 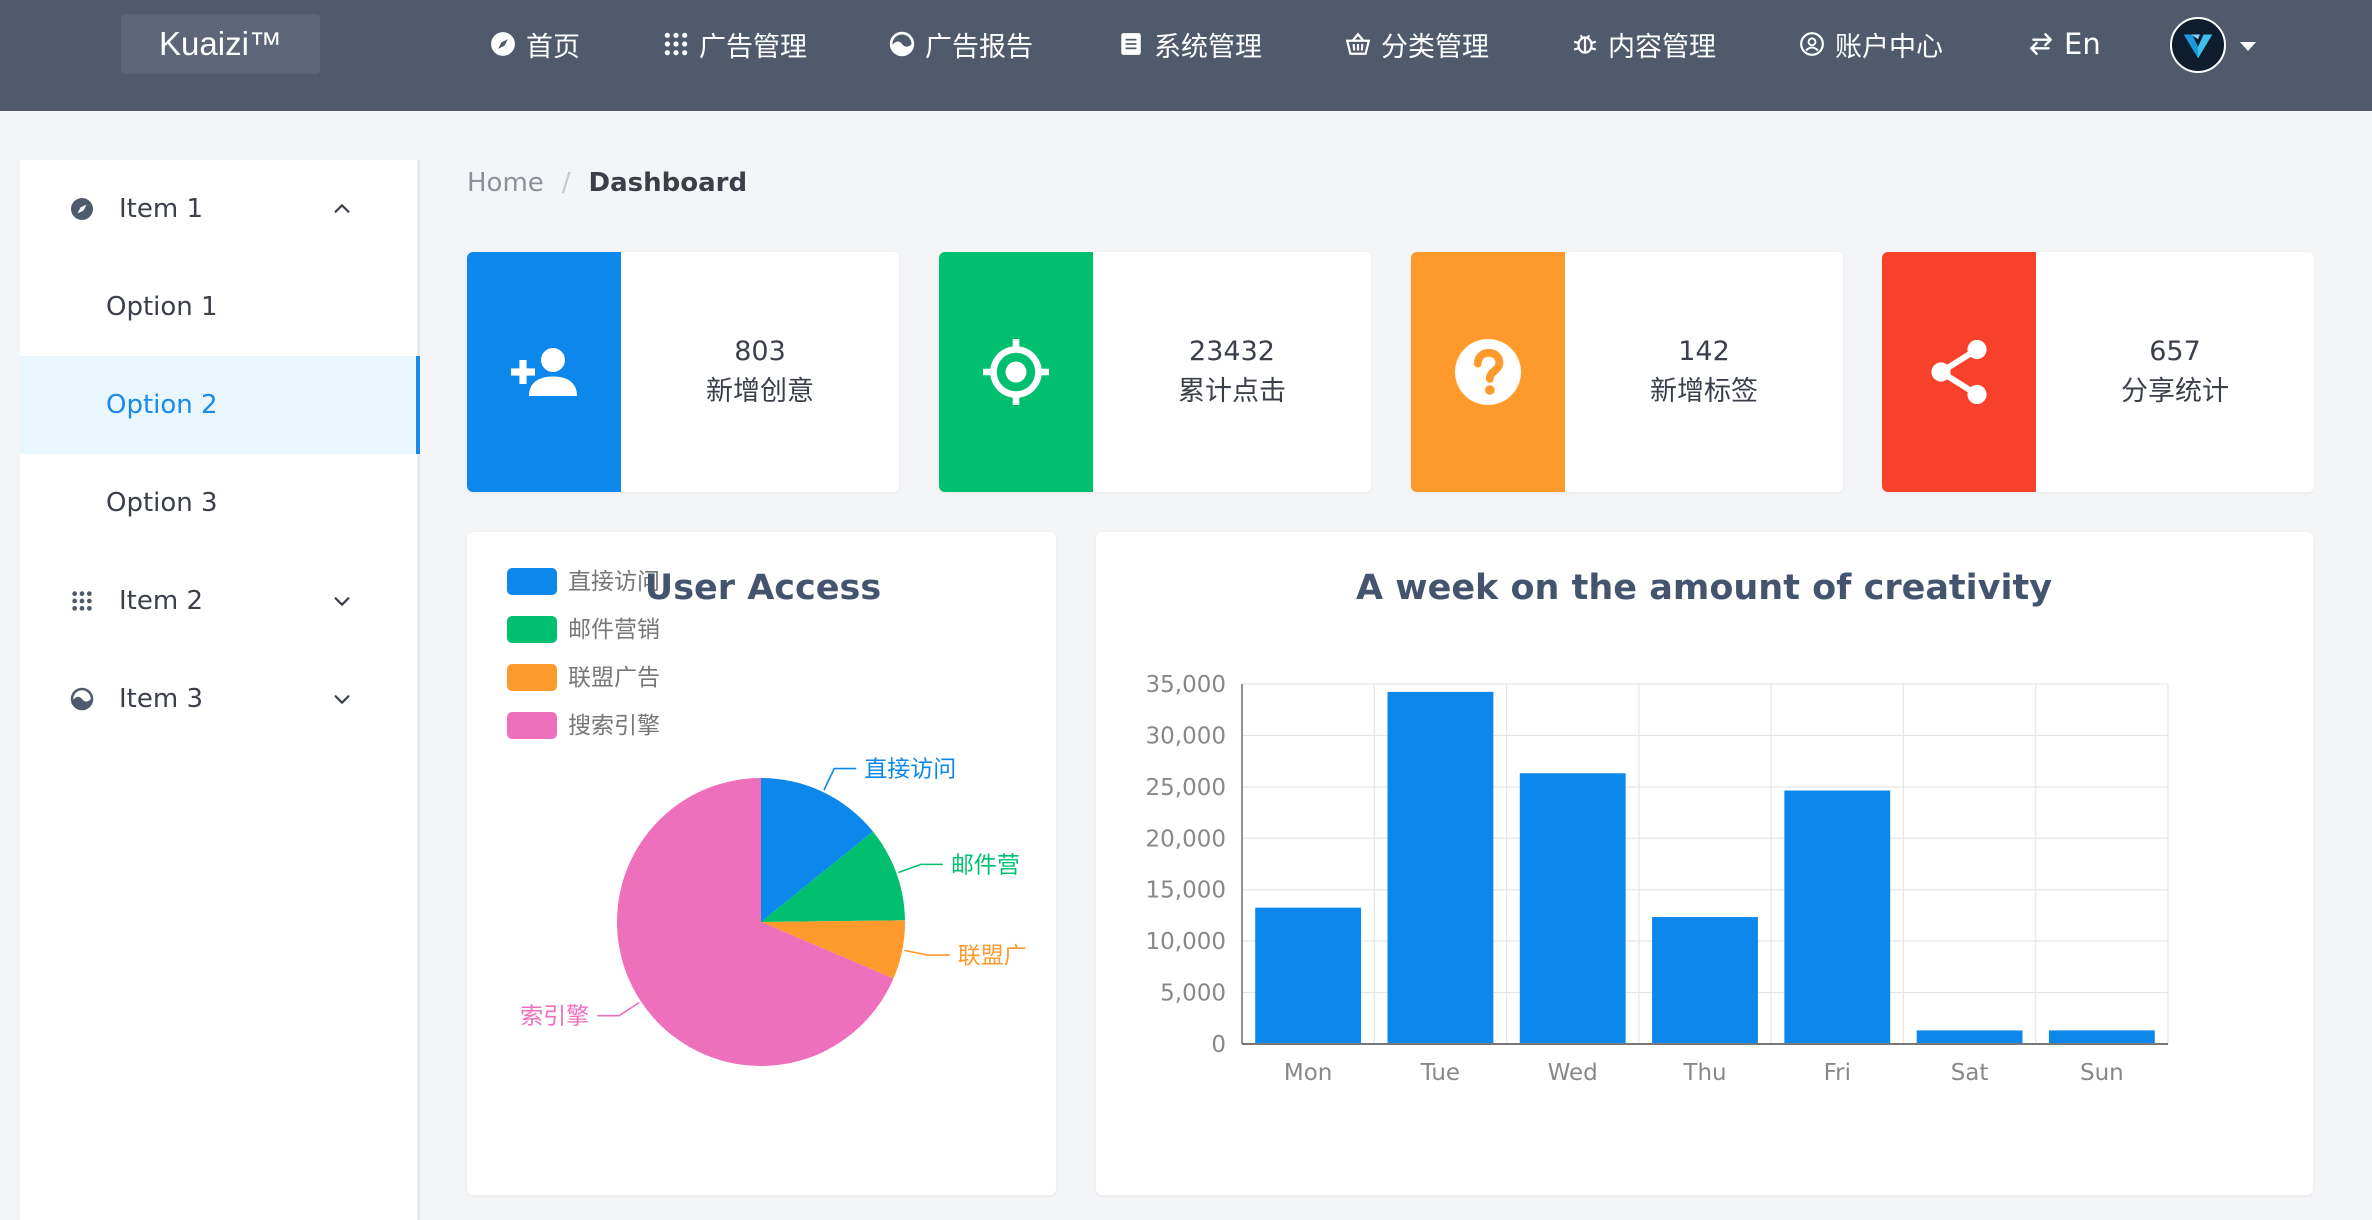 I want to click on nav-category-management-label: 分类管理, so click(x=1435, y=47).